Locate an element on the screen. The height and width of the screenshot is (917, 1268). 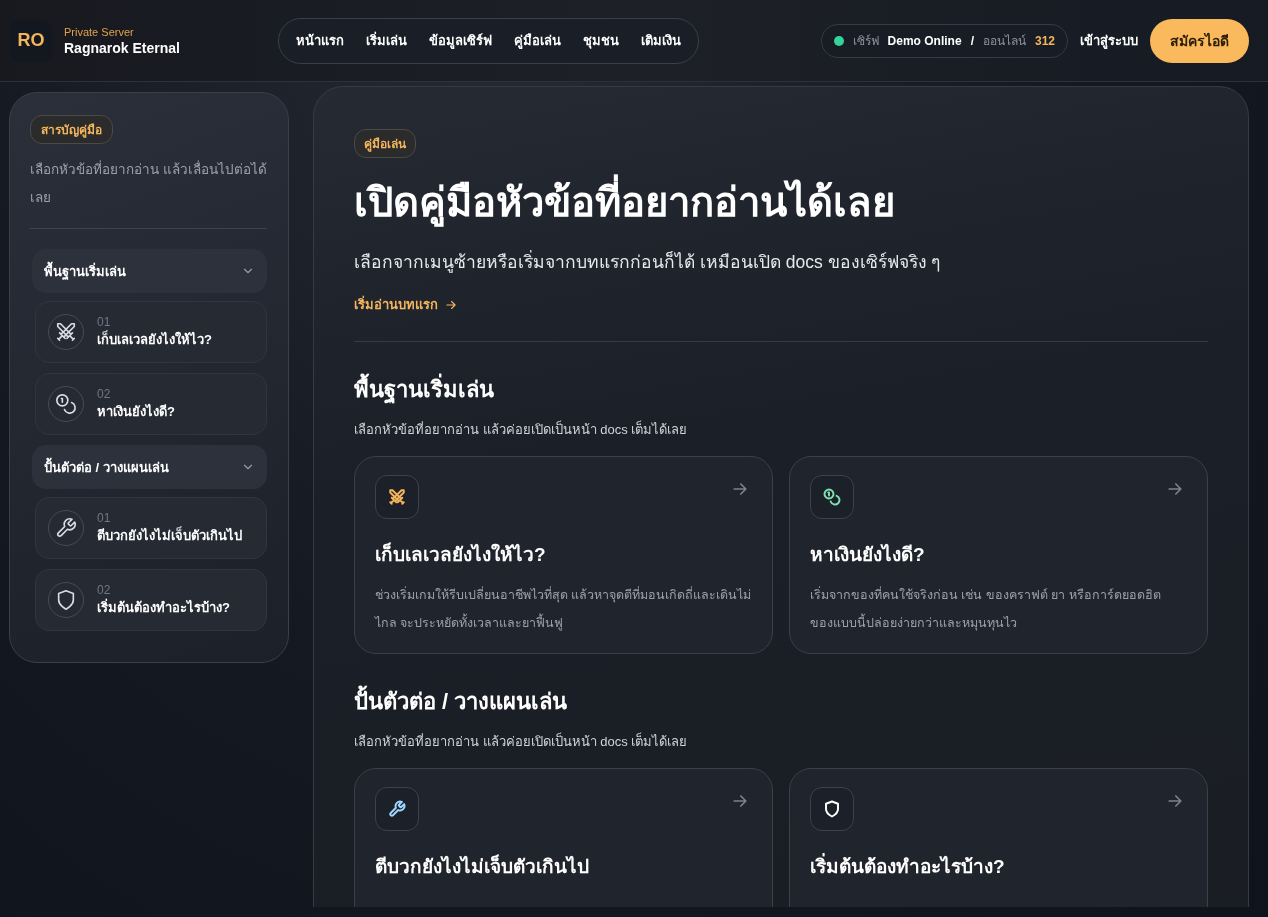
card-title: ตีบวกยังไงไม่เจ็บตัวเกินไป is located at coordinates (482, 866).